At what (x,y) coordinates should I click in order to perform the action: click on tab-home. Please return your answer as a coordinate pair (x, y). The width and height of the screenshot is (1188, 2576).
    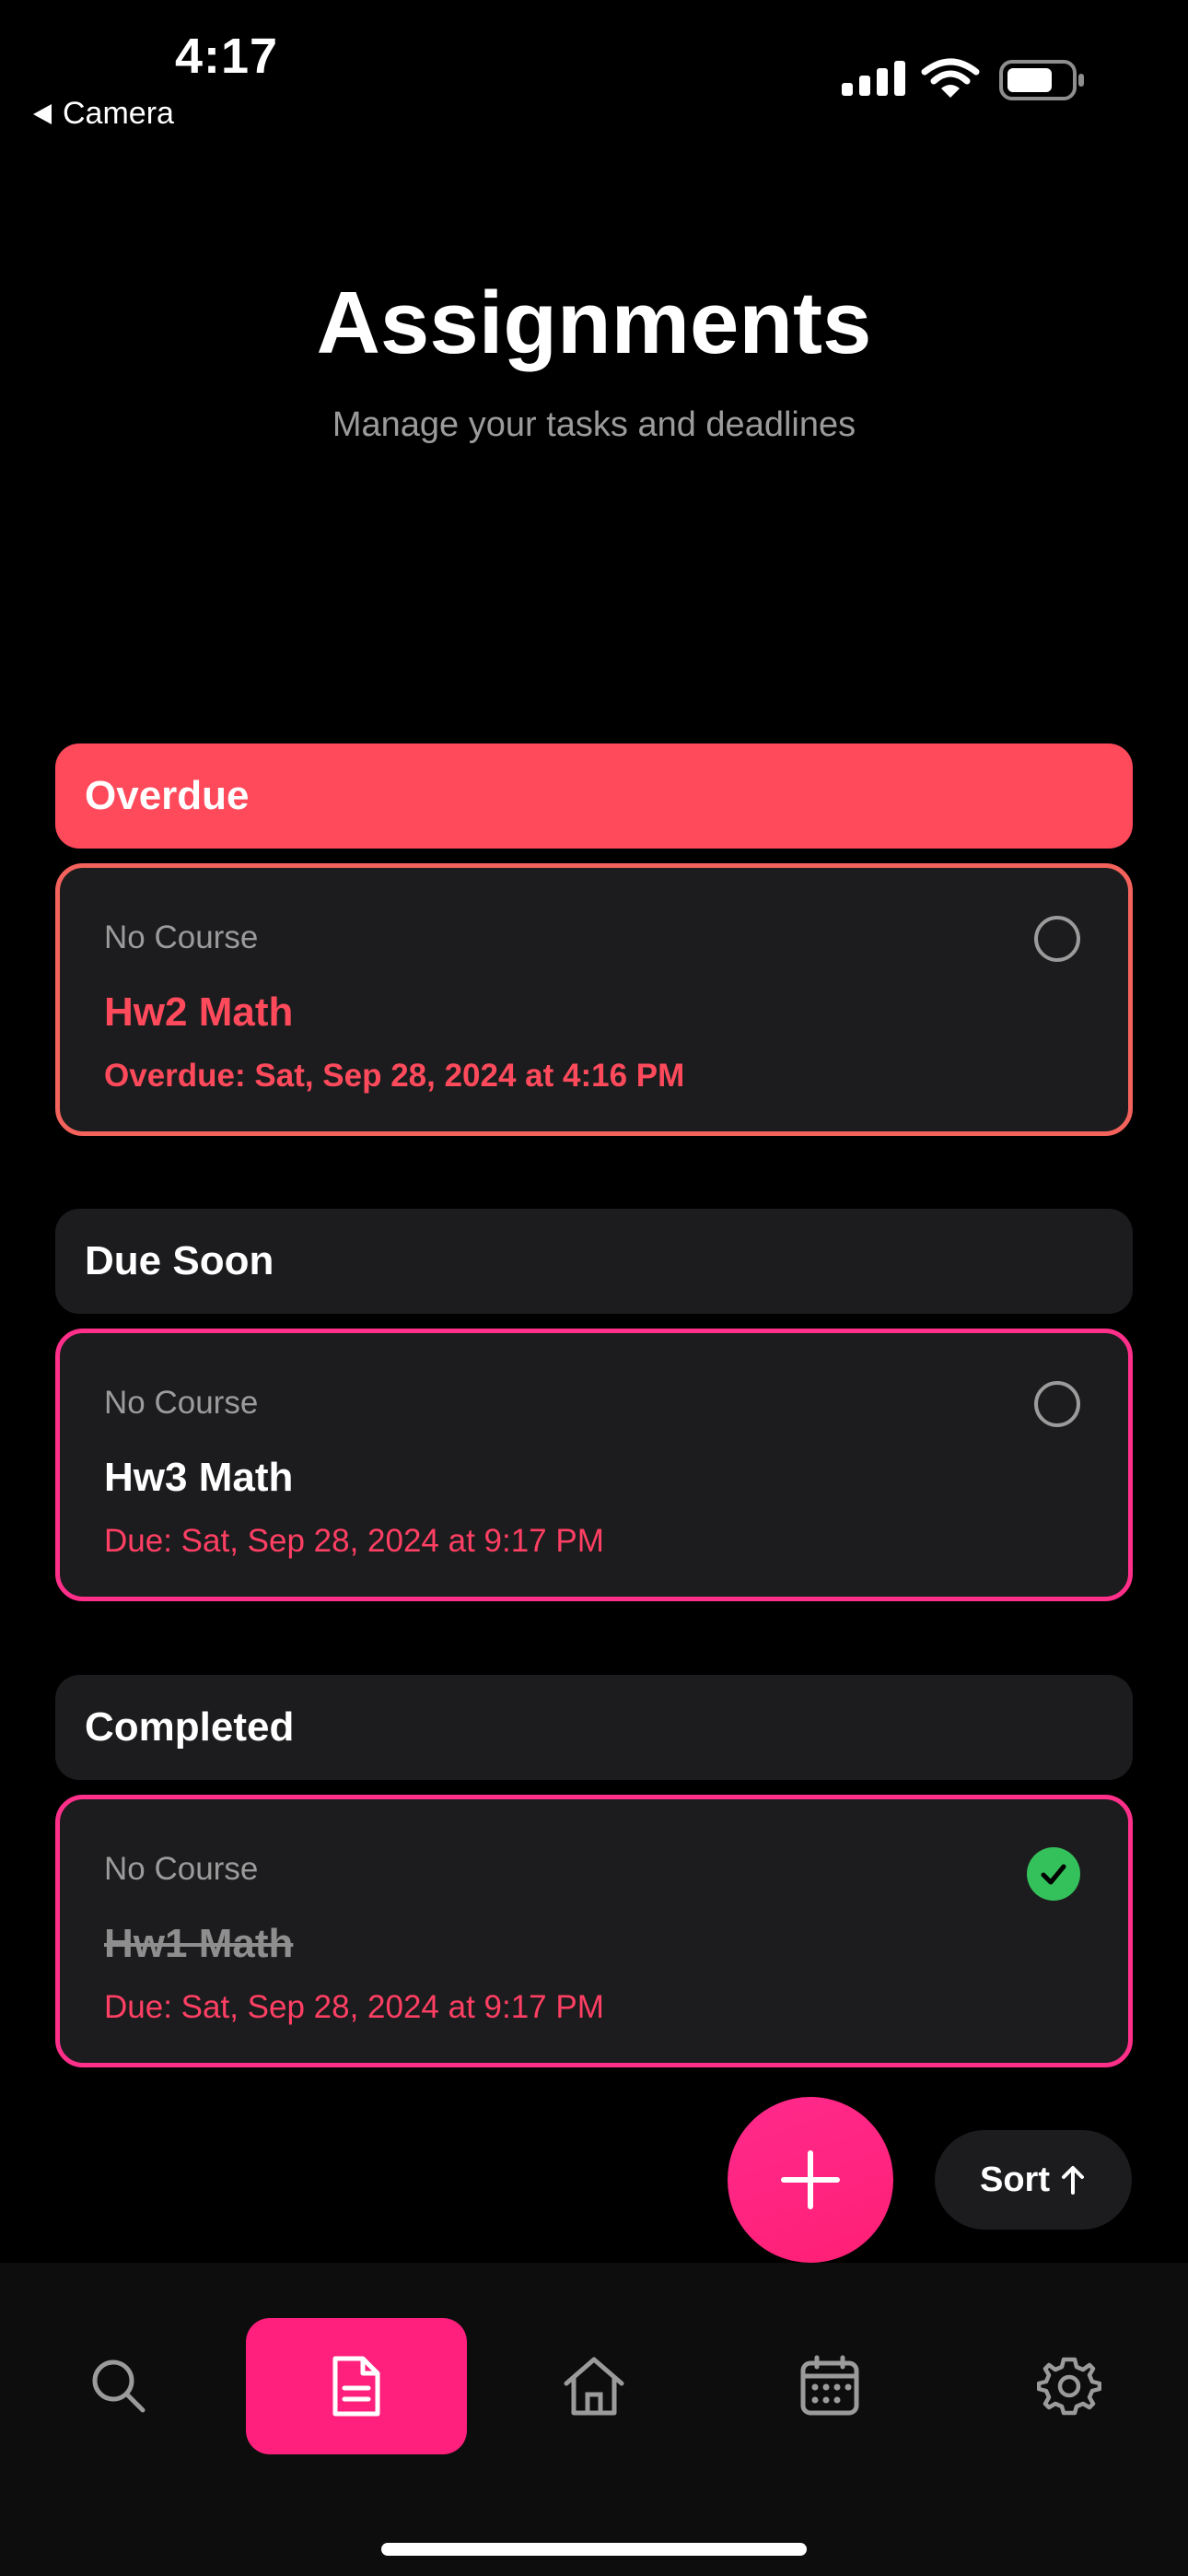
    Looking at the image, I should click on (594, 2386).